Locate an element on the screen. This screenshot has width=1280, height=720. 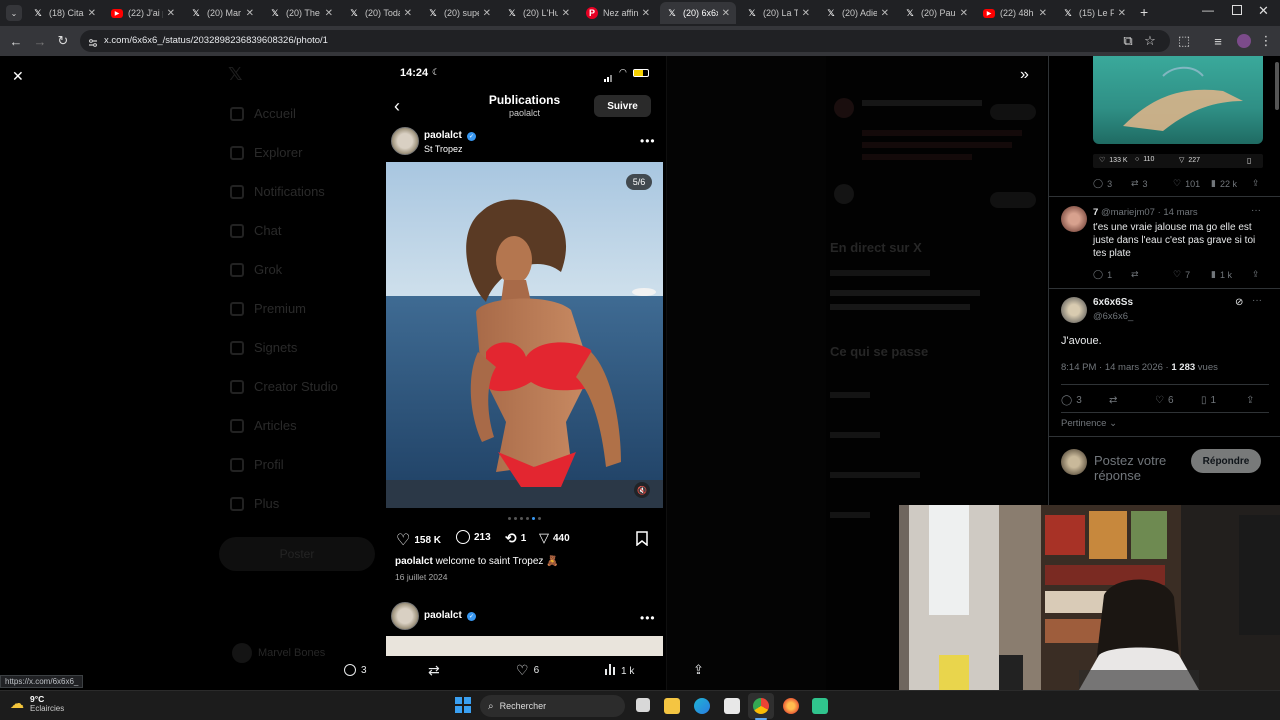
author-repost-action: ⇄ is located at coordinates (1113, 400).